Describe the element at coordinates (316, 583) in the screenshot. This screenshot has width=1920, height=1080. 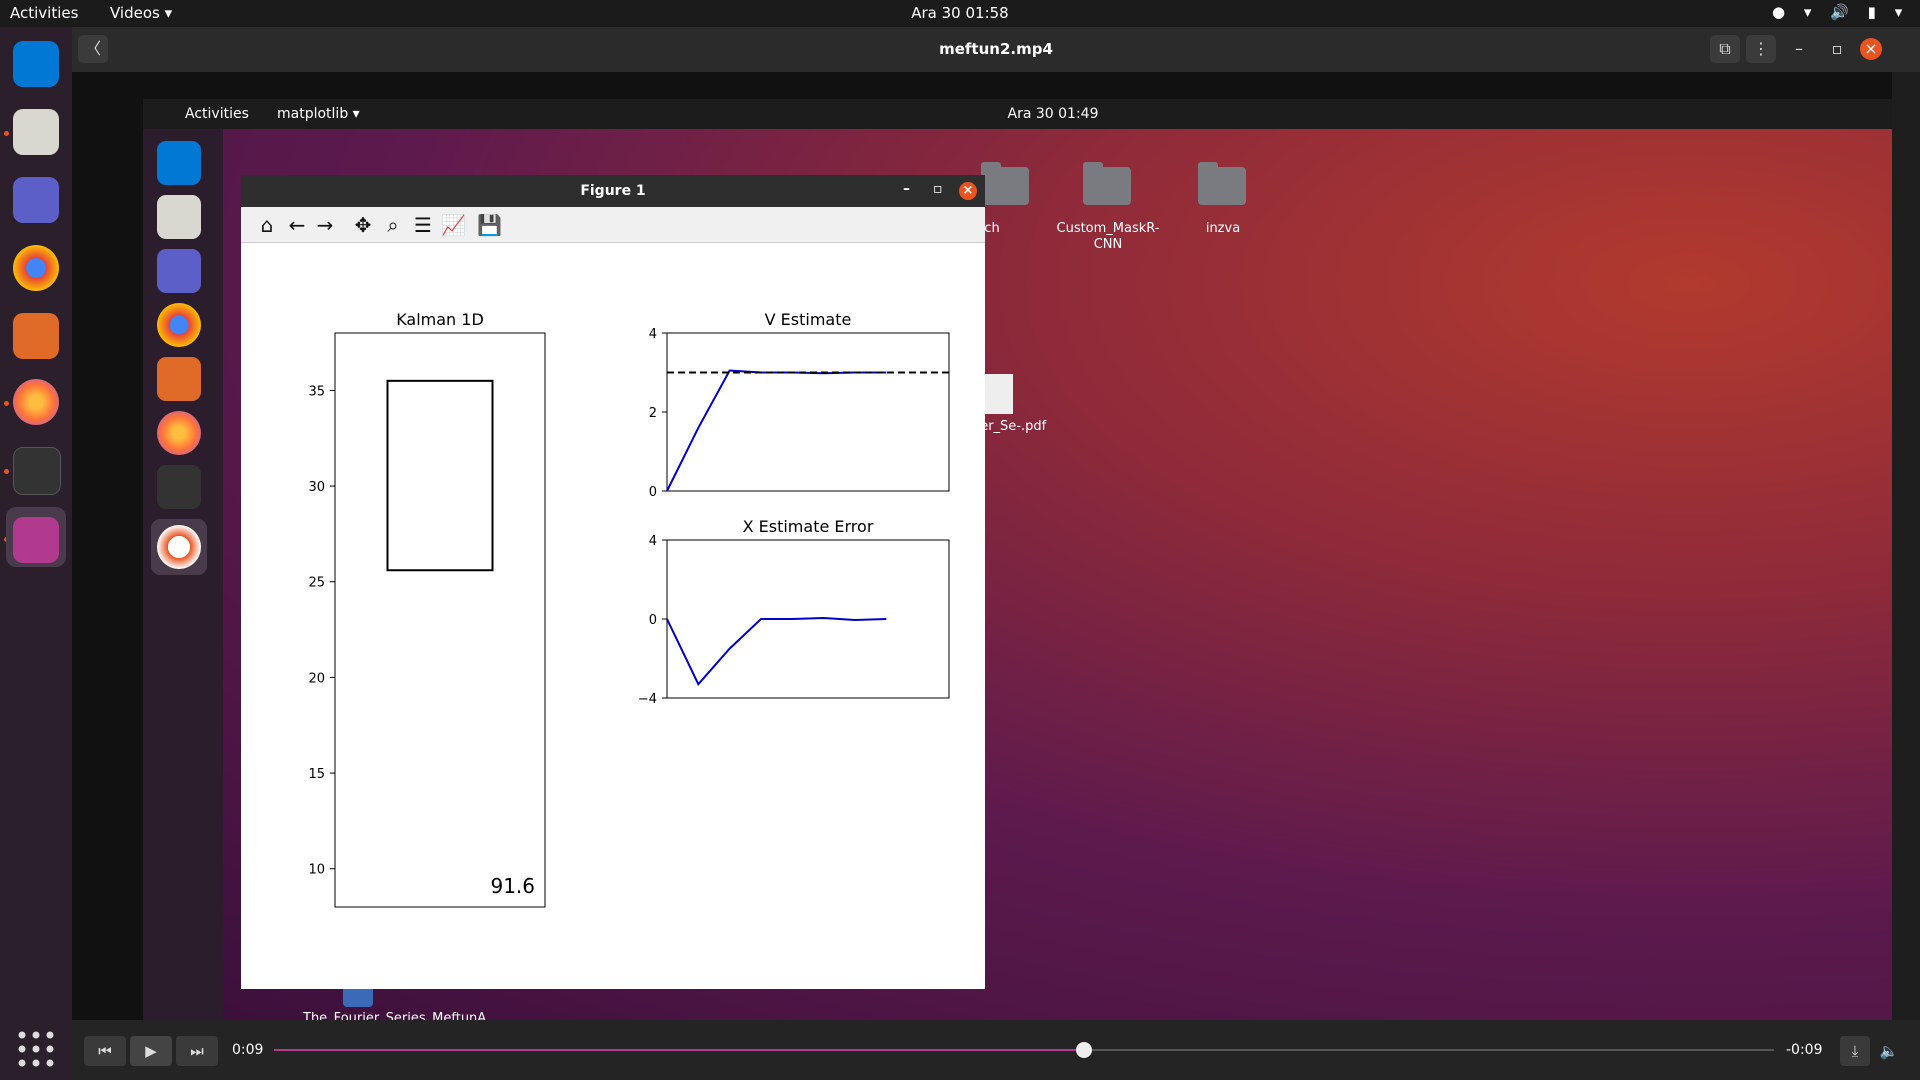
I see `y-tick-label: 25` at that location.